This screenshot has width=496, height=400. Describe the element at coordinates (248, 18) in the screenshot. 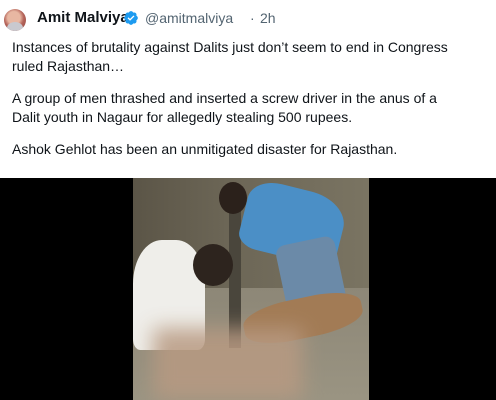

I see `tweet-header: Amit Malviya @amitmalviya · 2h` at that location.